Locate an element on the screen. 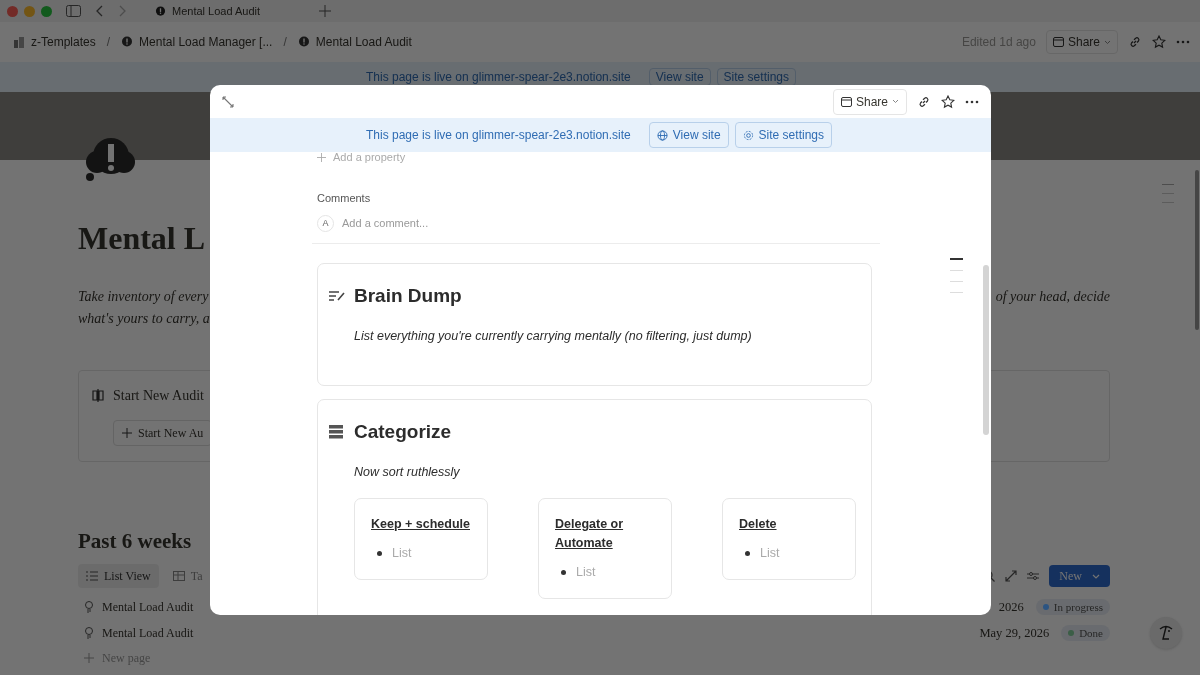 This screenshot has height=675, width=1200. more-icon is located at coordinates (972, 101).